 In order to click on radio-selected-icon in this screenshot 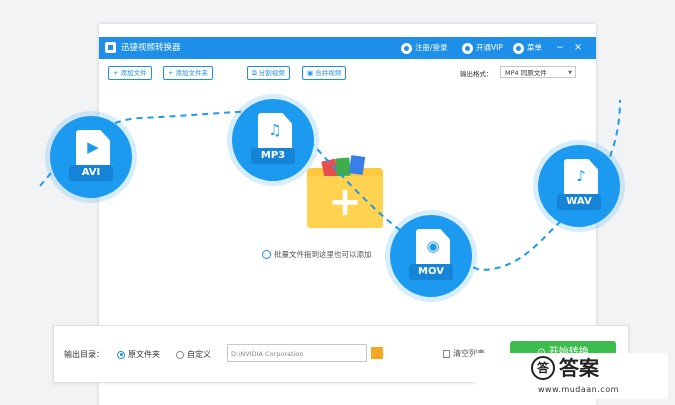, I will do `click(121, 354)`.